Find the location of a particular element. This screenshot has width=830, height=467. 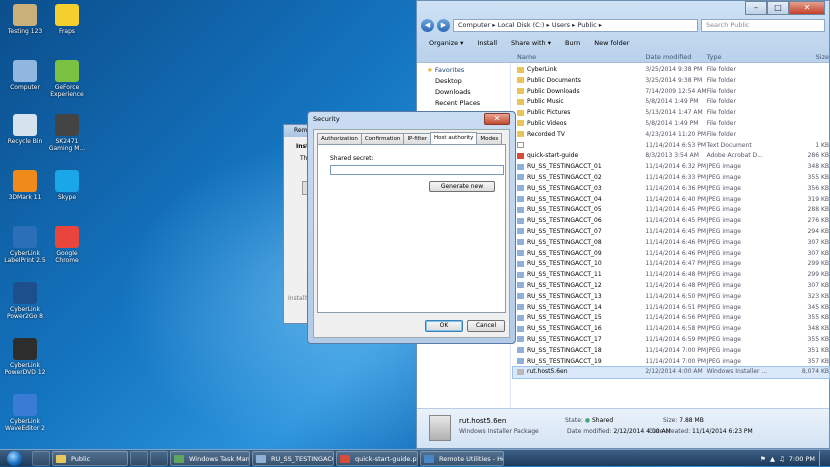

file-row: Recorded TV 4/23/2014 11:20 PM File folder is located at coordinates (671, 135).